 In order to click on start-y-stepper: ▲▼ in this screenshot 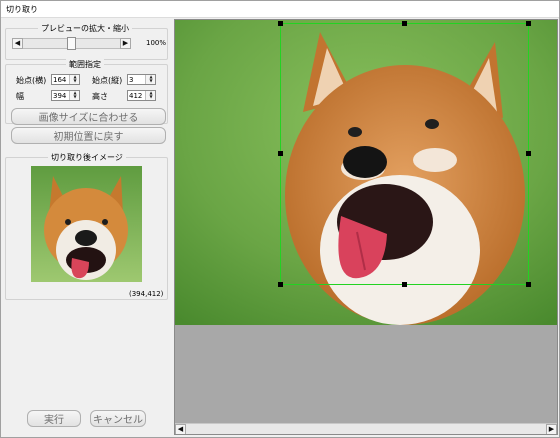, I will do `click(141, 79)`.